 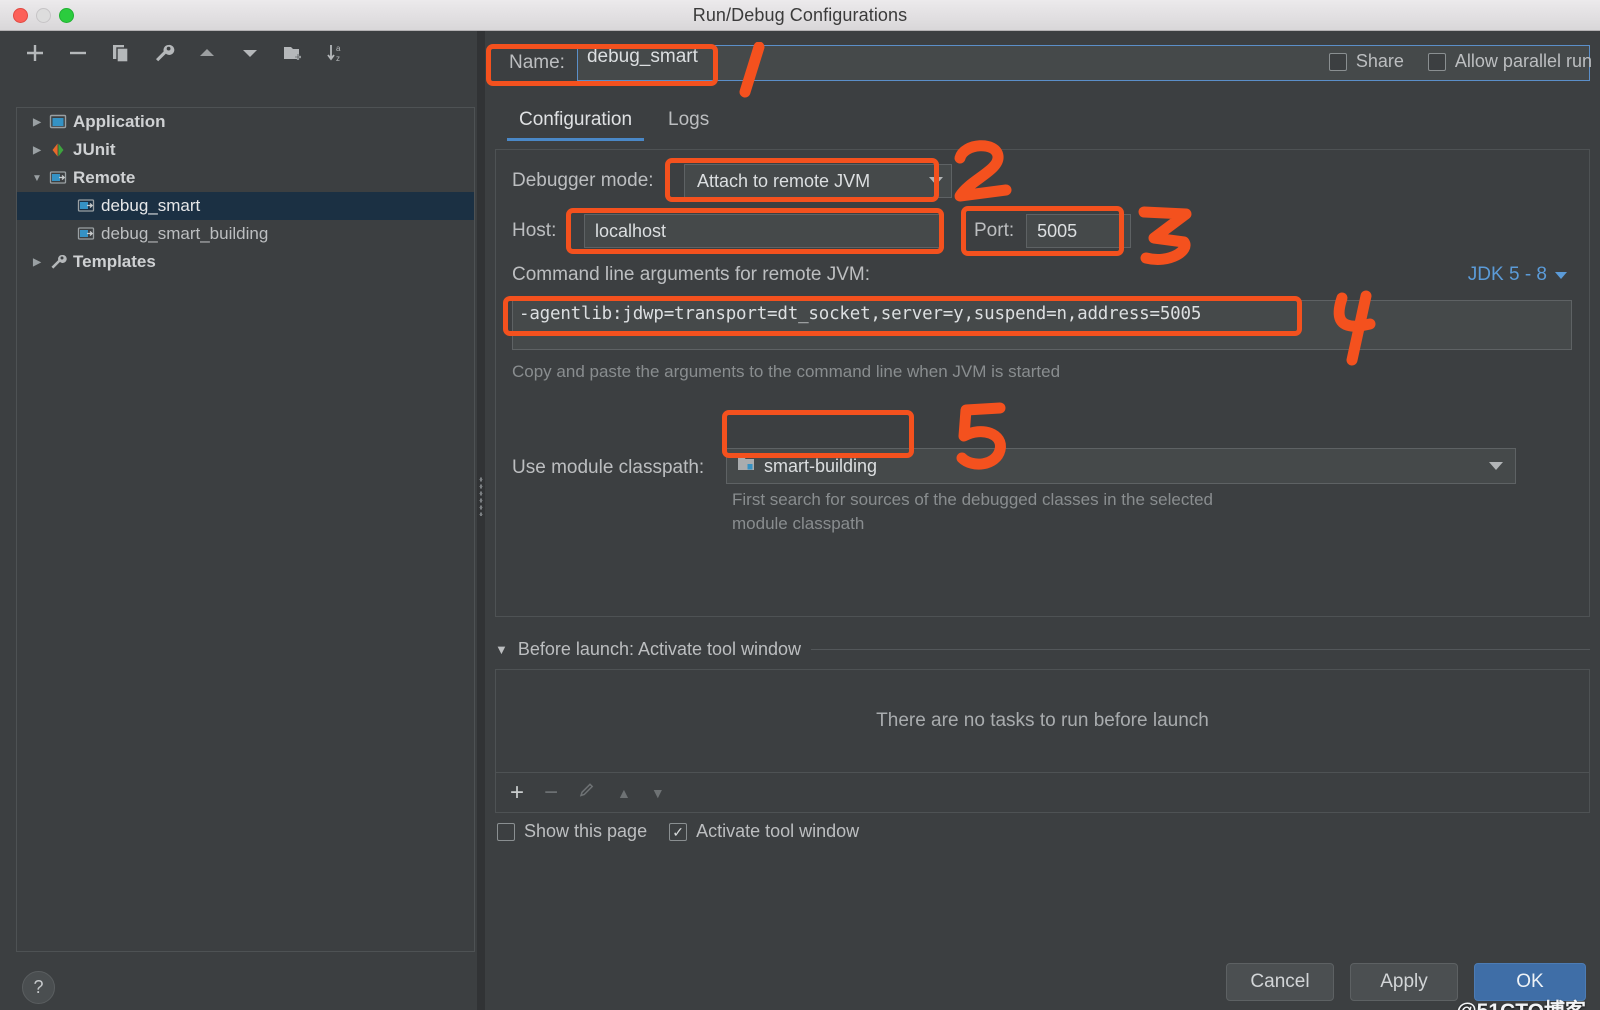 What do you see at coordinates (537, 62) in the screenshot?
I see `name-label: Name:` at bounding box center [537, 62].